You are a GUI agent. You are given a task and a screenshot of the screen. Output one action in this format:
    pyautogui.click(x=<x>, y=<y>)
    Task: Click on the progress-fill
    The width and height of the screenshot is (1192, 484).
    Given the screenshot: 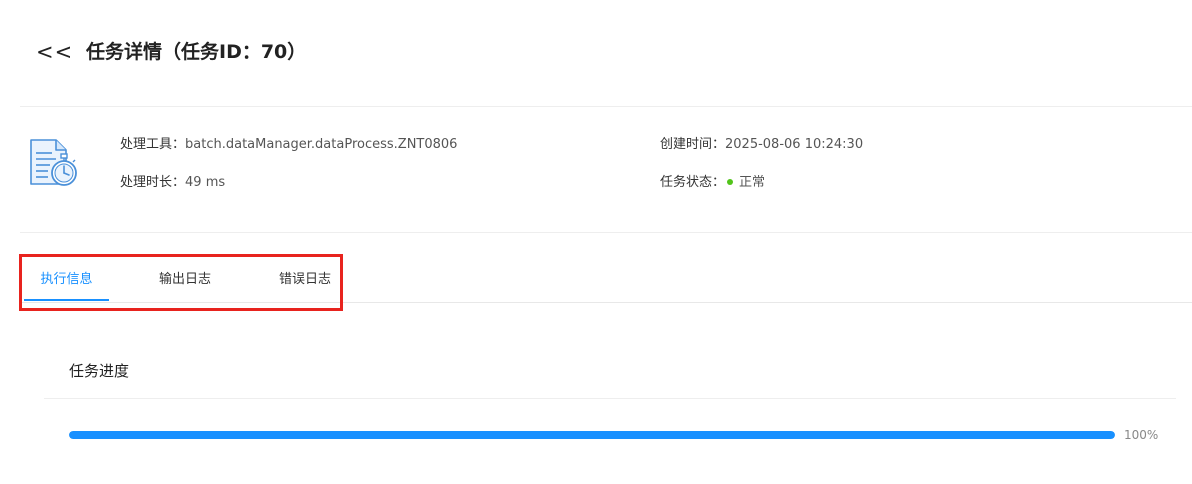 What is the action you would take?
    pyautogui.click(x=592, y=435)
    